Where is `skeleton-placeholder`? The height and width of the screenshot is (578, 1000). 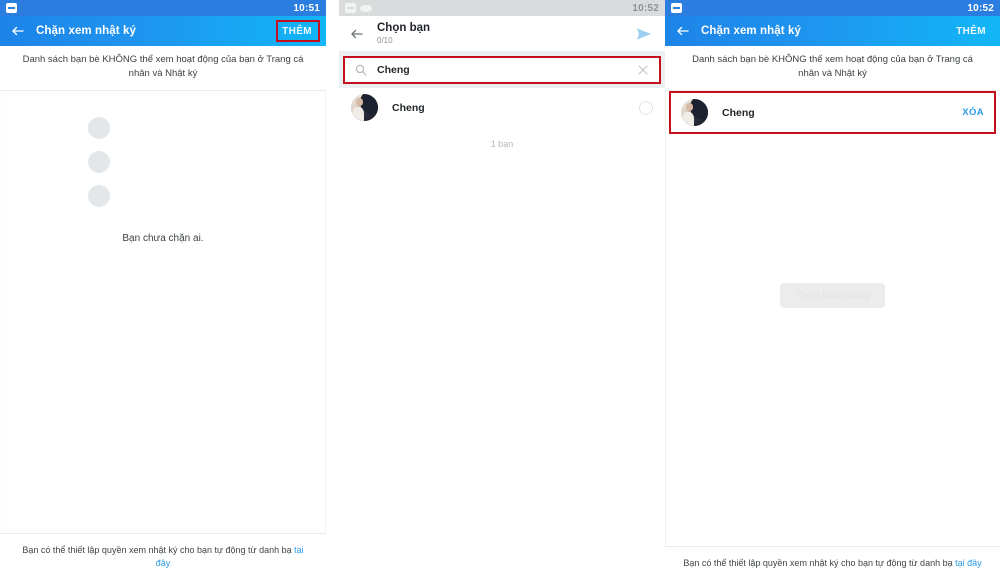 skeleton-placeholder is located at coordinates (163, 168).